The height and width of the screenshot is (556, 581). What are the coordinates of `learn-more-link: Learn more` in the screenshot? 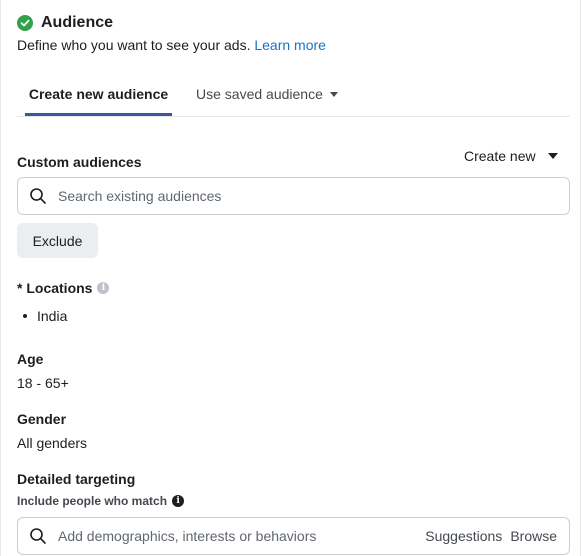 It's located at (290, 45).